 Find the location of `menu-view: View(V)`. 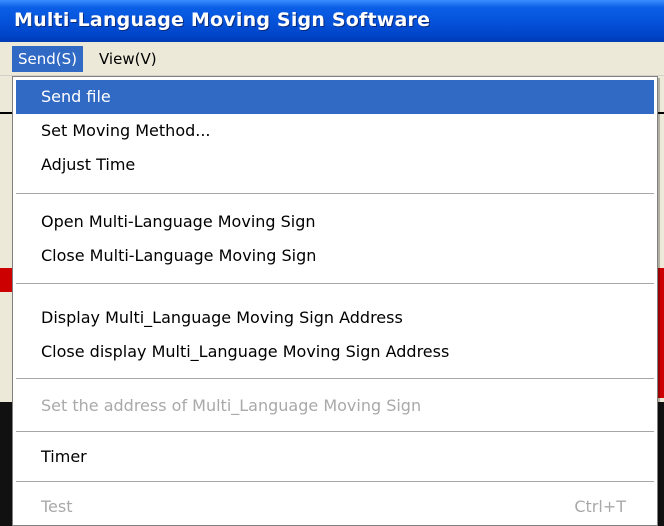

menu-view: View(V) is located at coordinates (128, 59).